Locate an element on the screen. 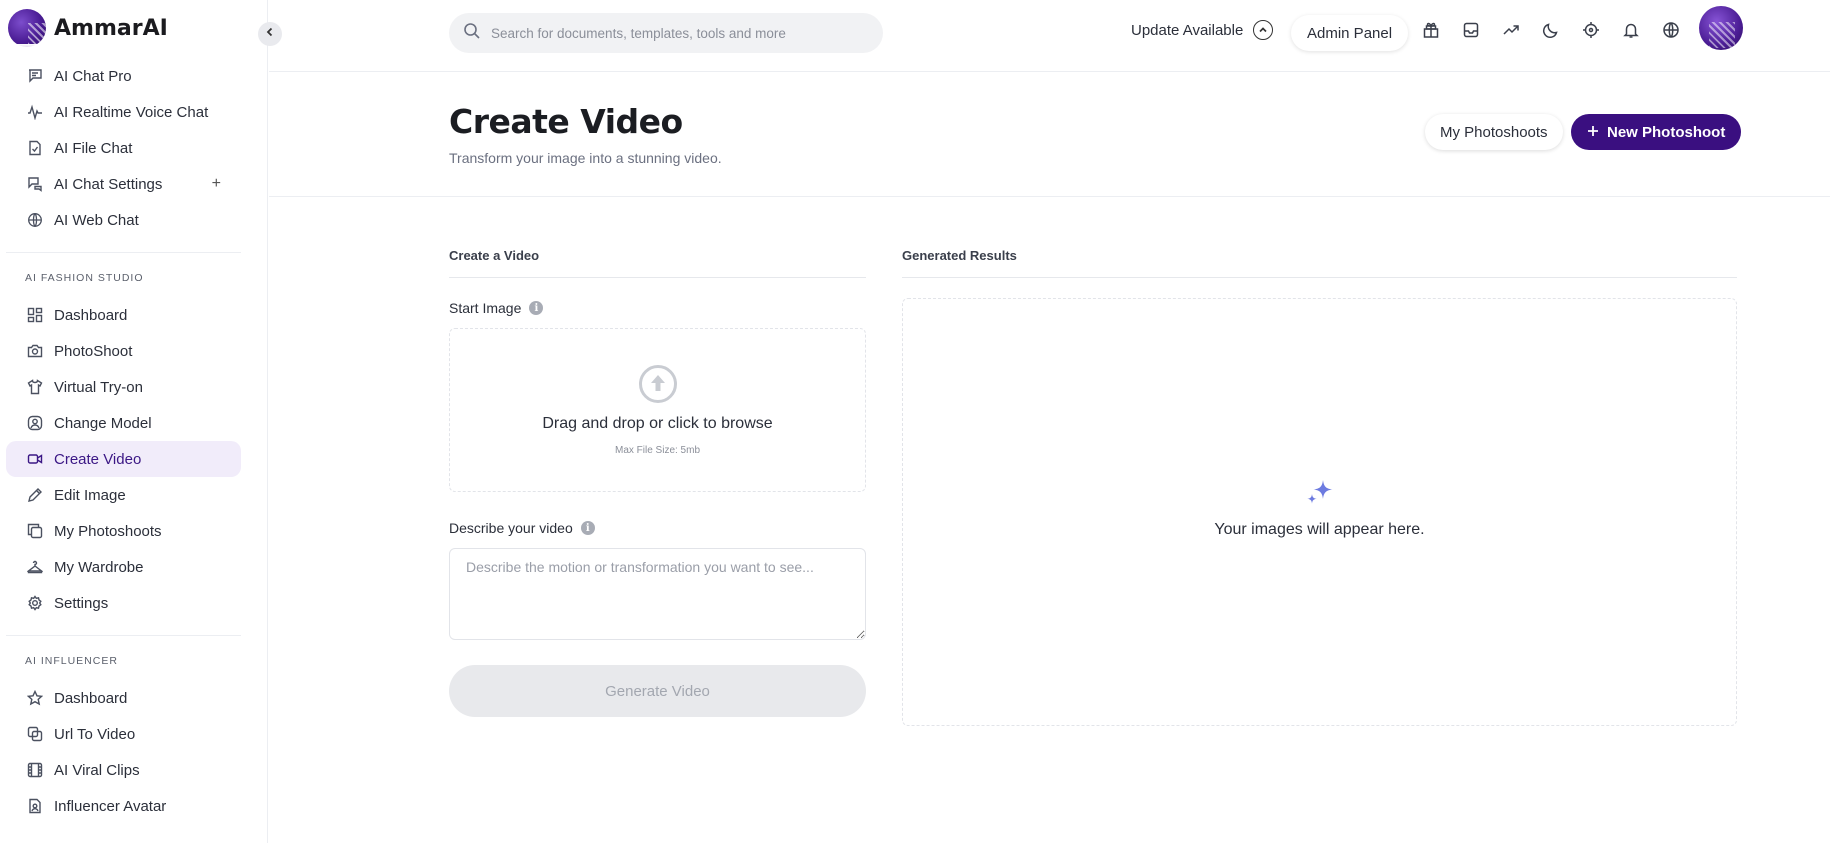 This screenshot has height=843, width=1830. search-input is located at coordinates (681, 33).